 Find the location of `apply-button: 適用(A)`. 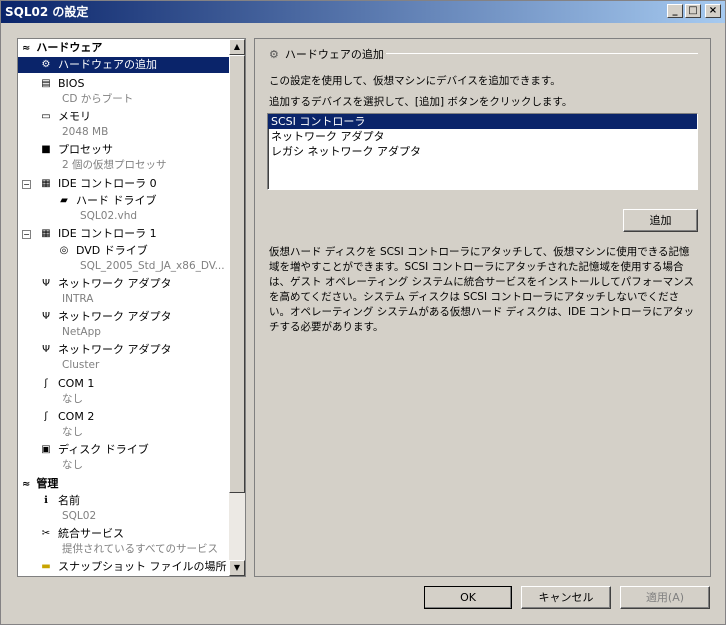

apply-button: 適用(A) is located at coordinates (665, 597).